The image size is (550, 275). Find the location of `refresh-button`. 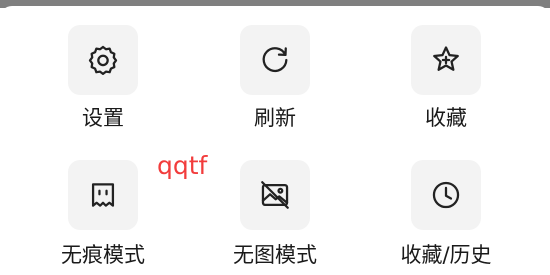

refresh-button is located at coordinates (275, 60).